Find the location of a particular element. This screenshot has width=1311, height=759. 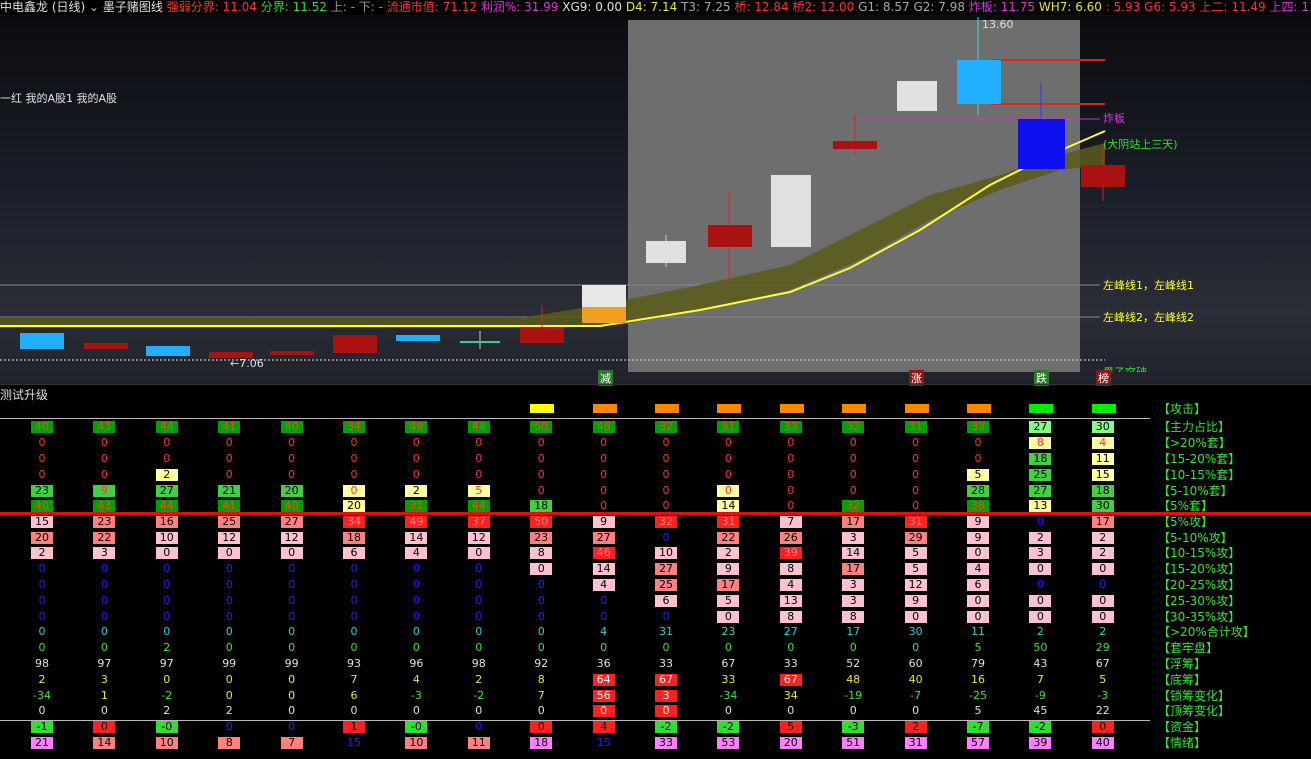

table-cell: 40 is located at coordinates (1102, 743).